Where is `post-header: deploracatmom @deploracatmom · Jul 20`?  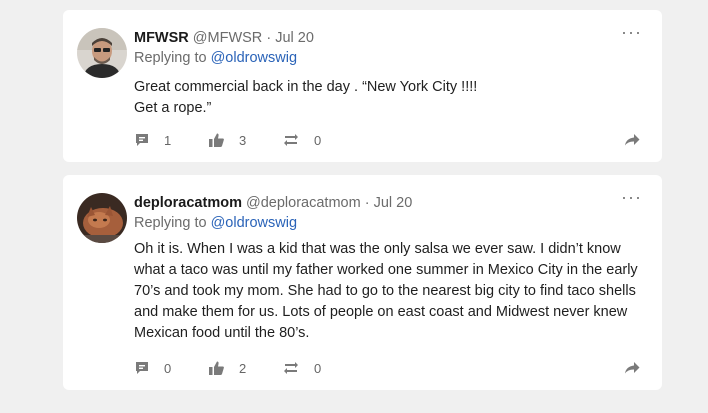 post-header: deploracatmom @deploracatmom · Jul 20 is located at coordinates (273, 203).